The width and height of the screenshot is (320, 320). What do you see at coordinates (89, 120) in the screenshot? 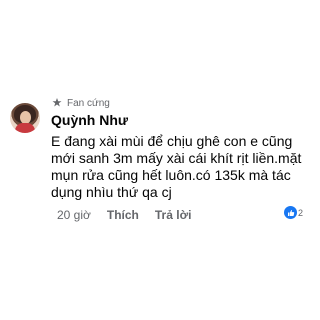
I see `author-name: Quỳnh Như` at bounding box center [89, 120].